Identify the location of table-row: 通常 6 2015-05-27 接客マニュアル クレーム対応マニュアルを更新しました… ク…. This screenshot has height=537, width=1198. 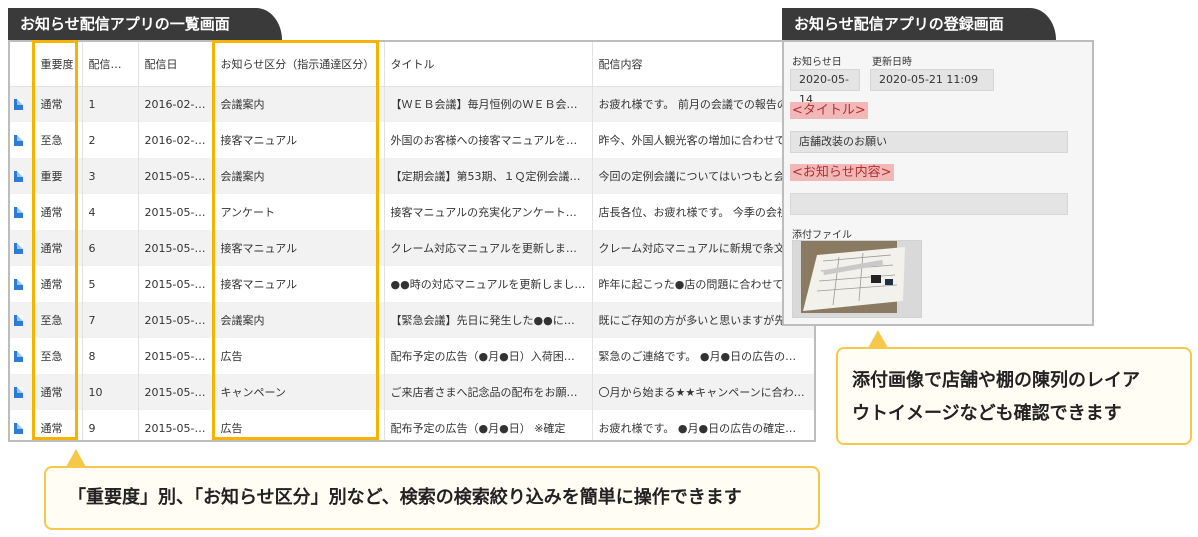
(412, 248).